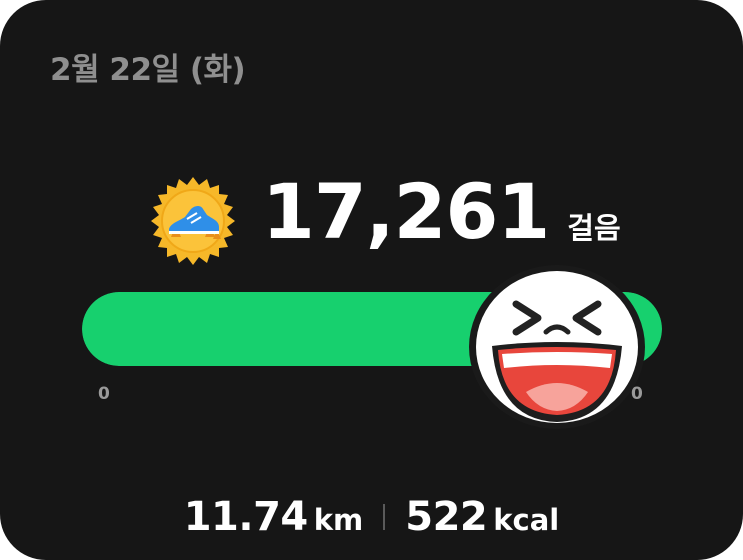  I want to click on step-count-row: 17,261 걸음, so click(441, 212).